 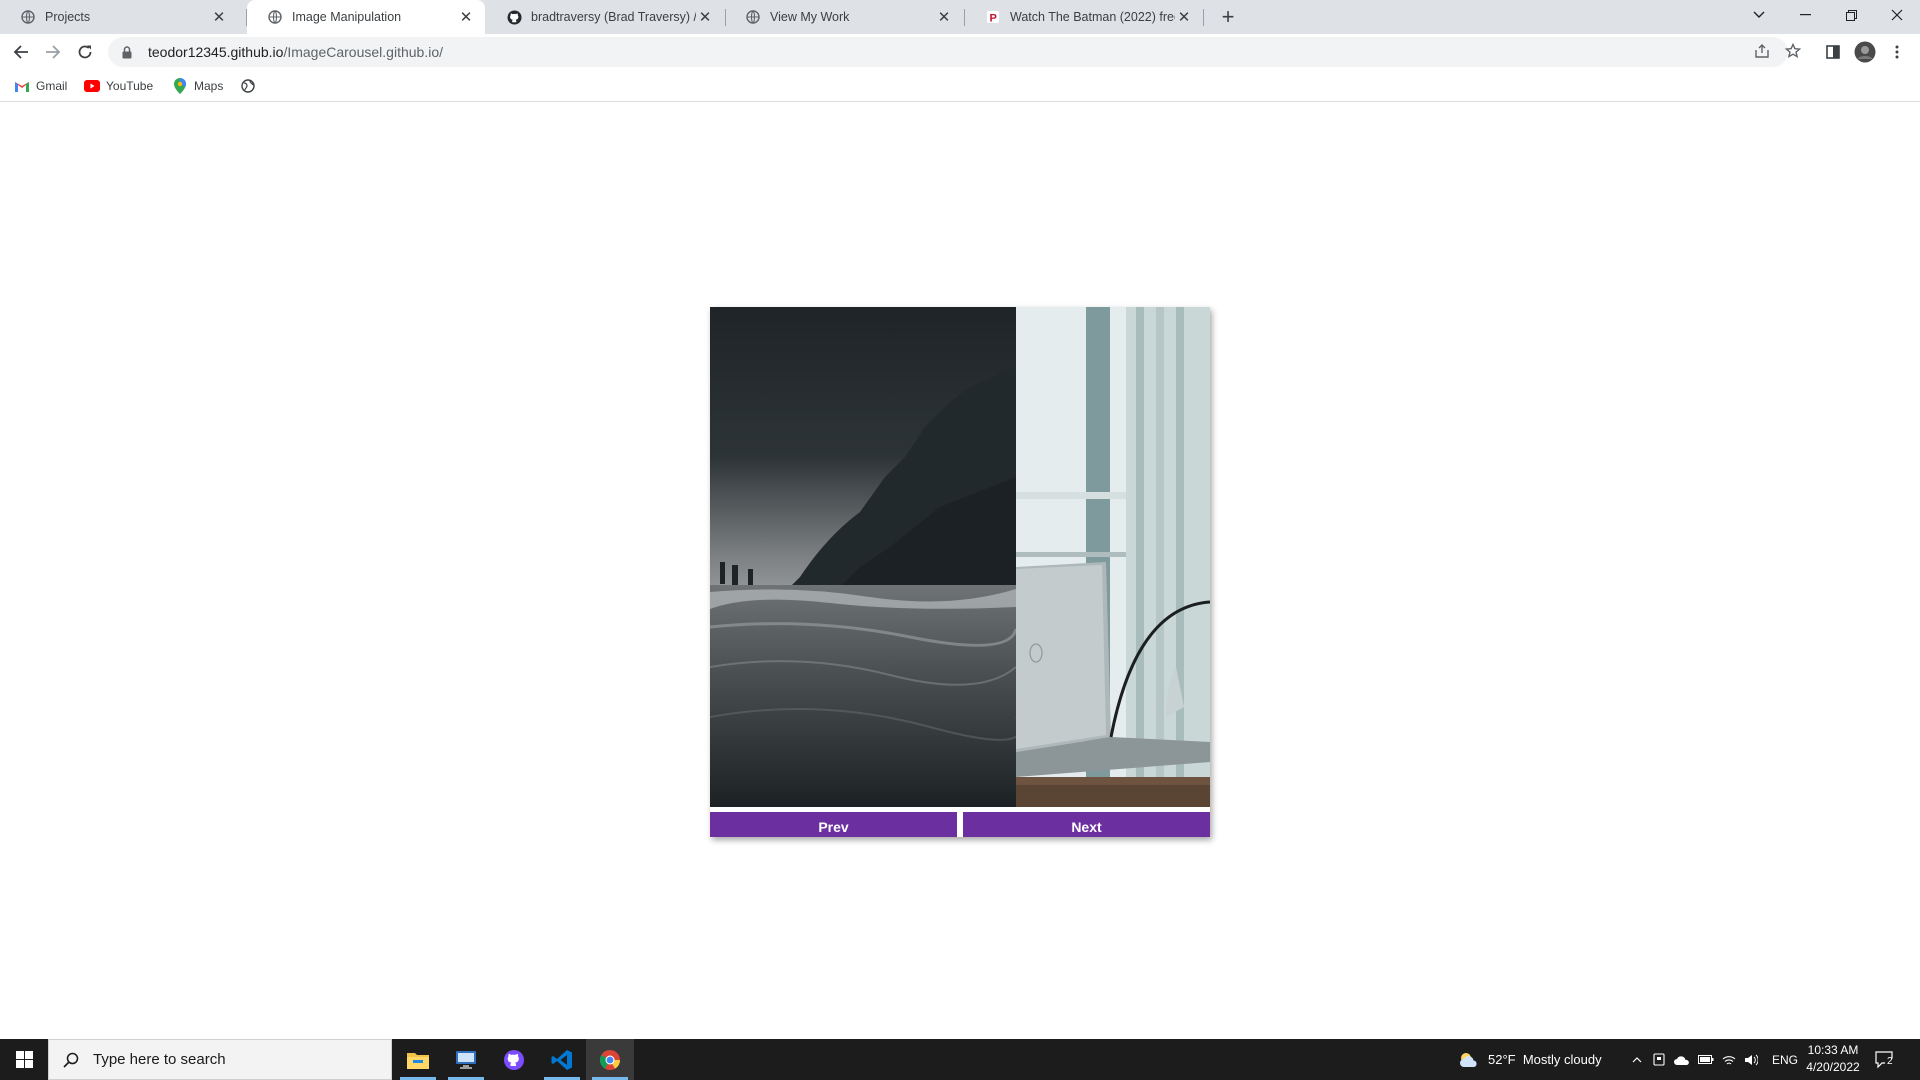 I want to click on clock-time: 10:33 AM, so click(x=1833, y=1050).